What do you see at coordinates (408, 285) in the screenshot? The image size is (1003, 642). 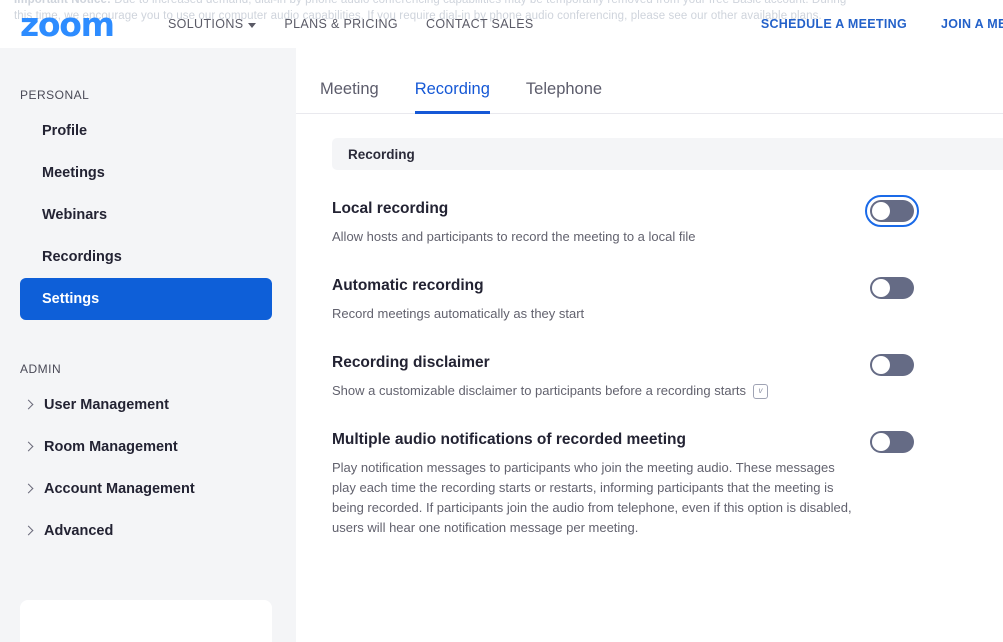 I see `setting-title: Automatic recording` at bounding box center [408, 285].